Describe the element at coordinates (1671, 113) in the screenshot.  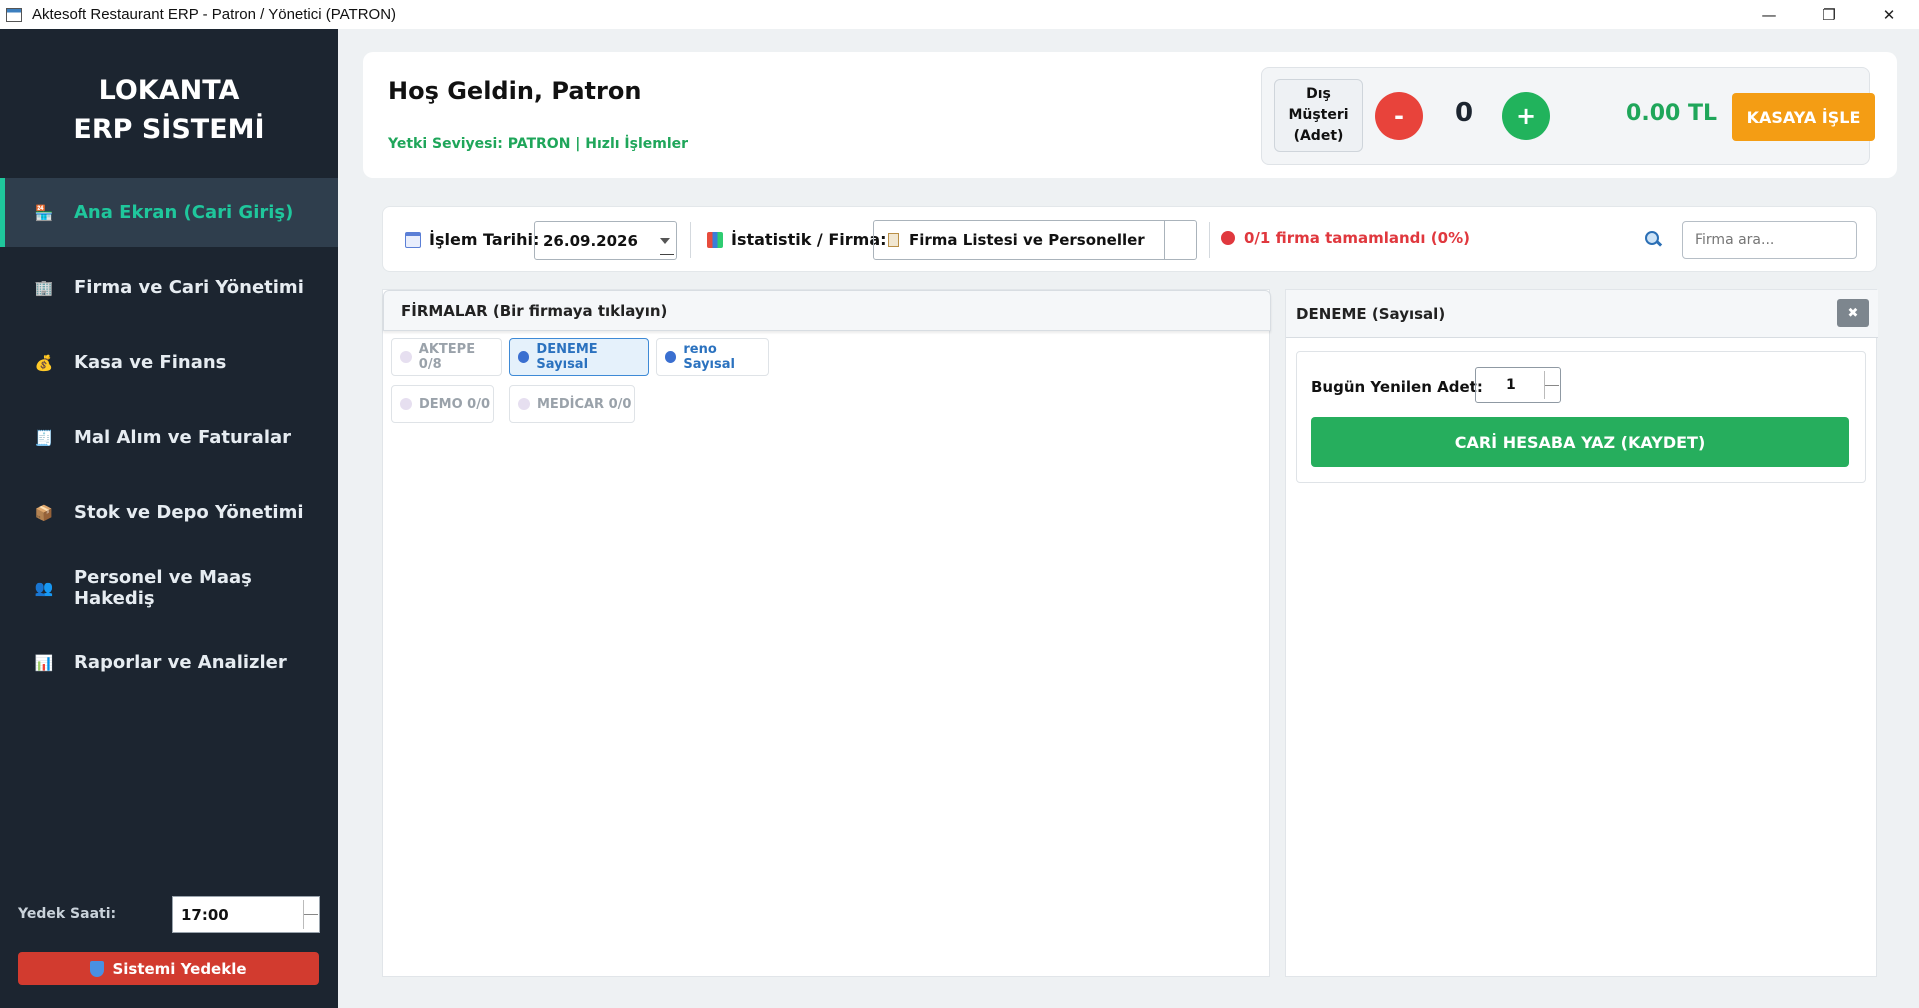
I see `amount-total: 0.00 TL` at that location.